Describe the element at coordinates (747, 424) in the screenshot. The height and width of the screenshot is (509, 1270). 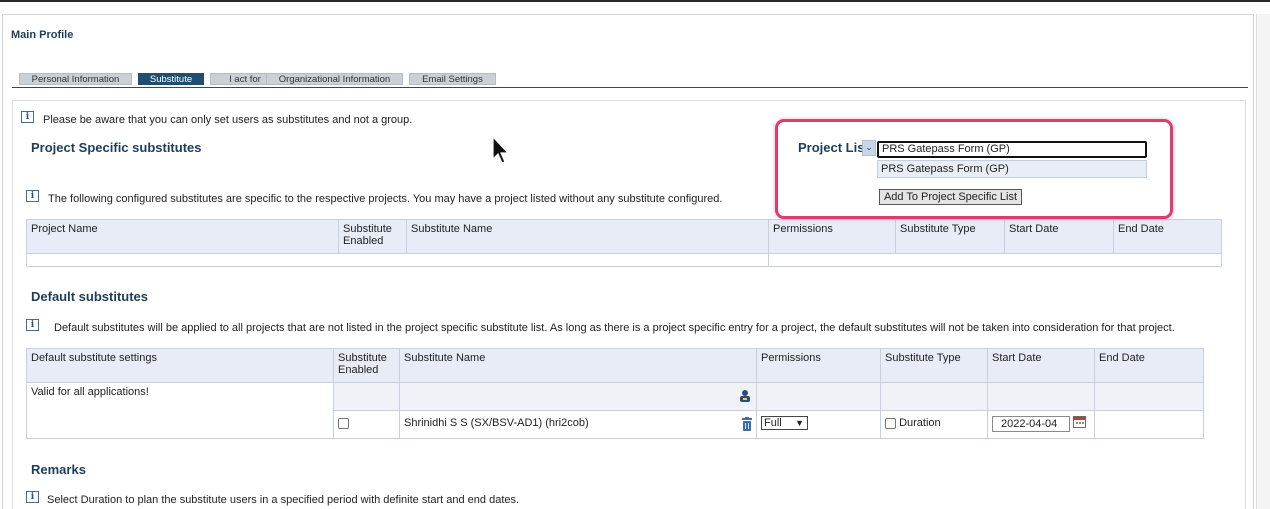
I see `trash-icon` at that location.